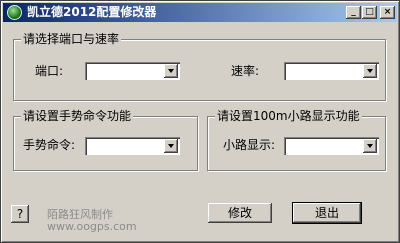  I want to click on port-label: 端口:, so click(49, 71).